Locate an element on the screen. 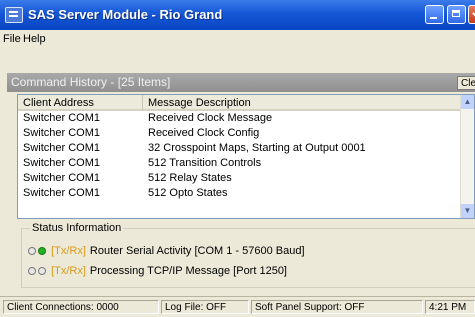 The width and height of the screenshot is (475, 317). list-row: Switcher COM1 512 Transition Controls is located at coordinates (239, 163).